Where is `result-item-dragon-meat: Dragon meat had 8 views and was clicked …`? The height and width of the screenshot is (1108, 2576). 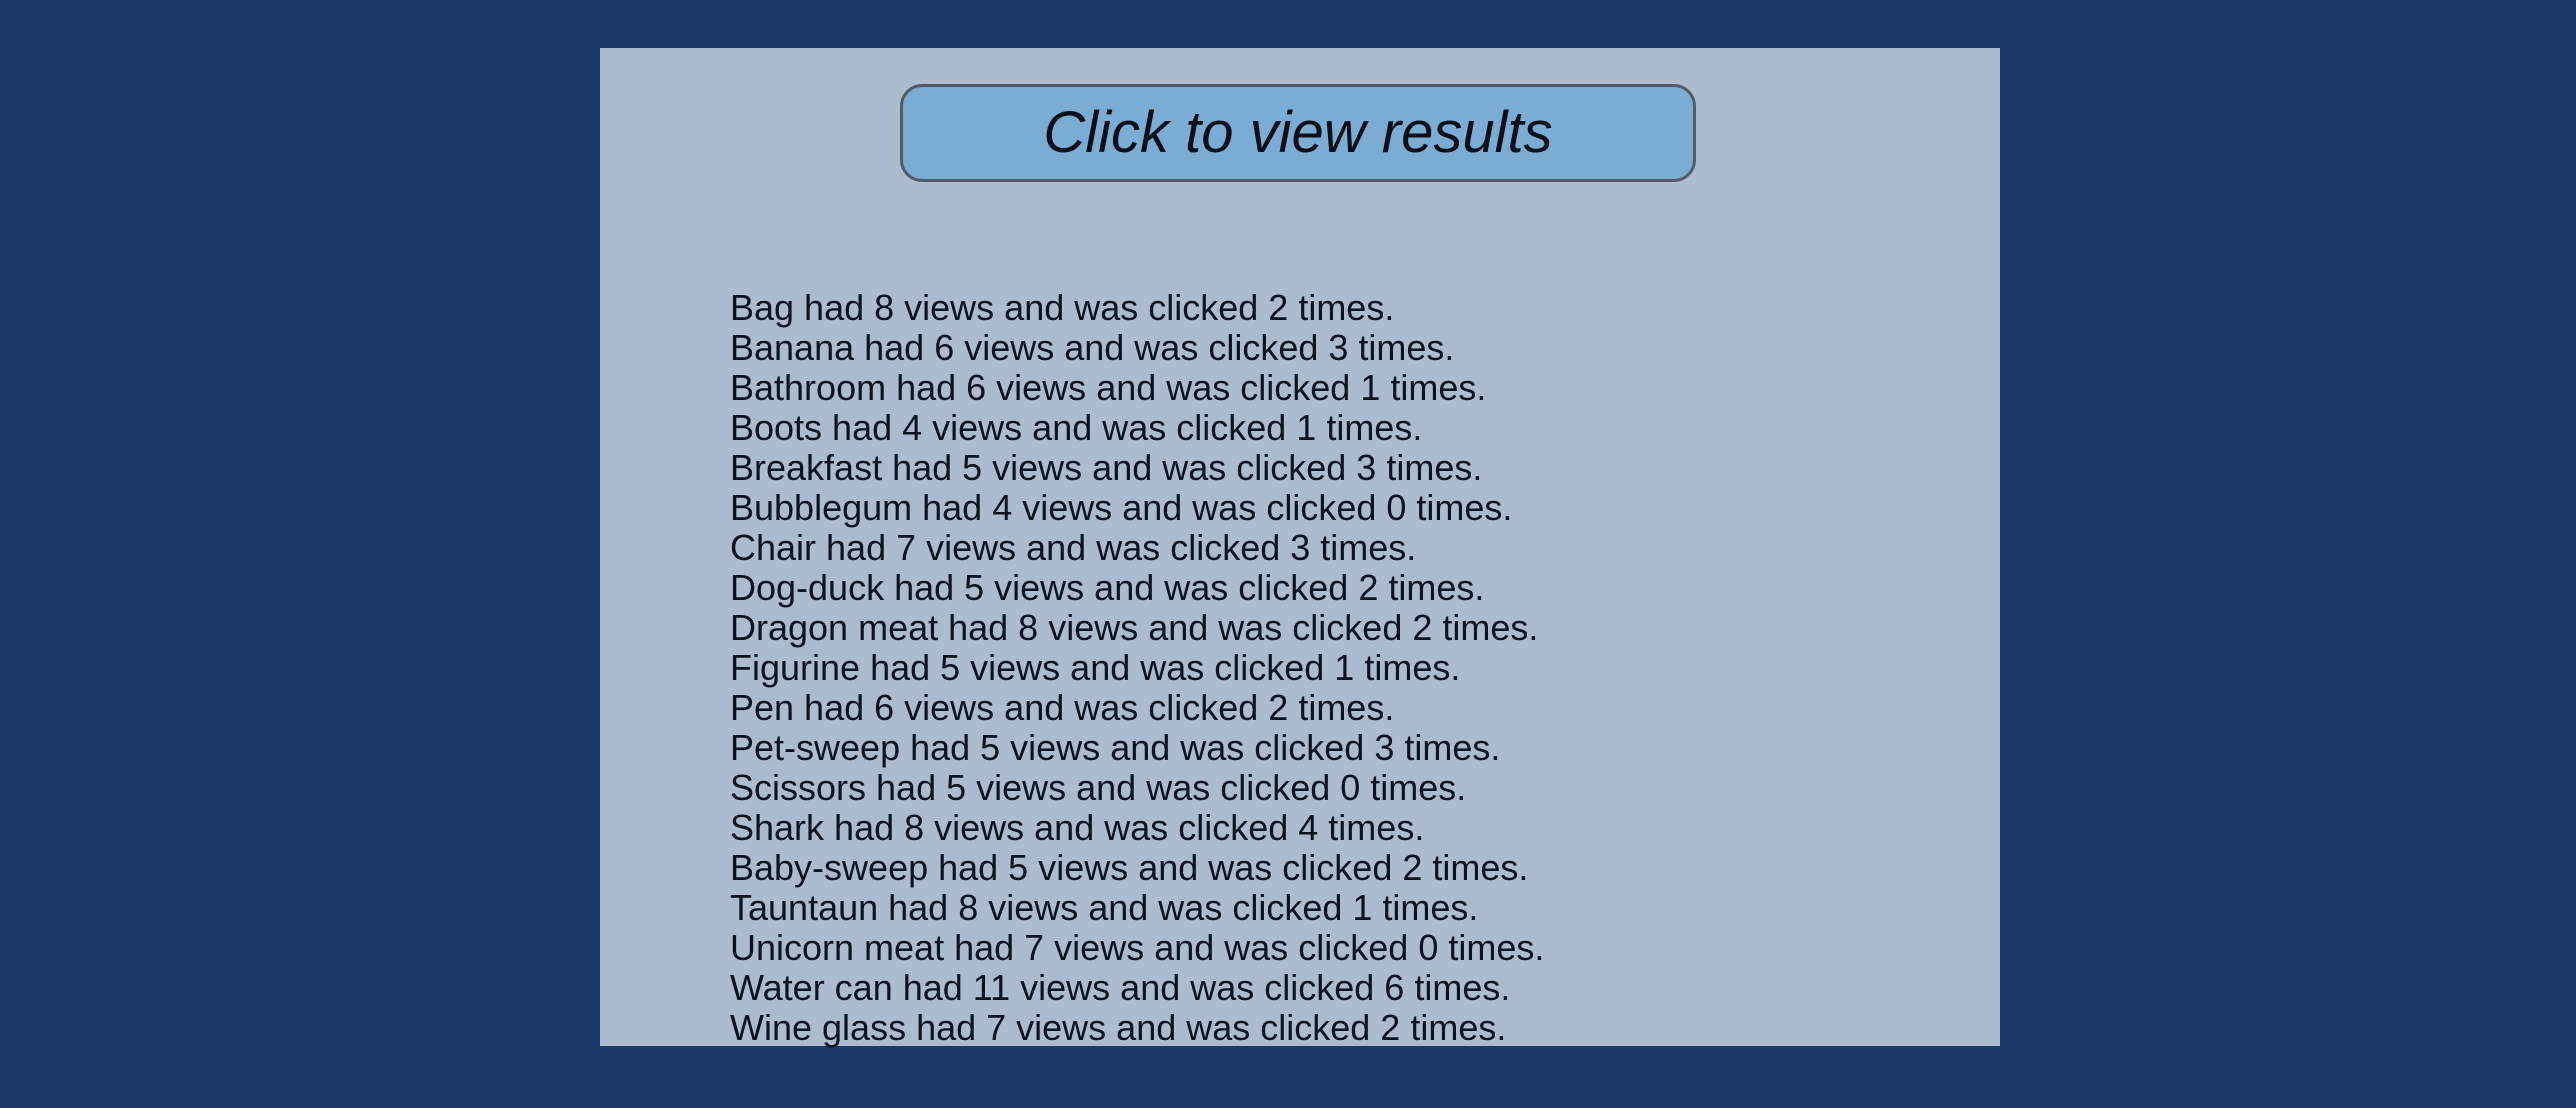 result-item-dragon-meat: Dragon meat had 8 views and was clicked … is located at coordinates (1134, 627).